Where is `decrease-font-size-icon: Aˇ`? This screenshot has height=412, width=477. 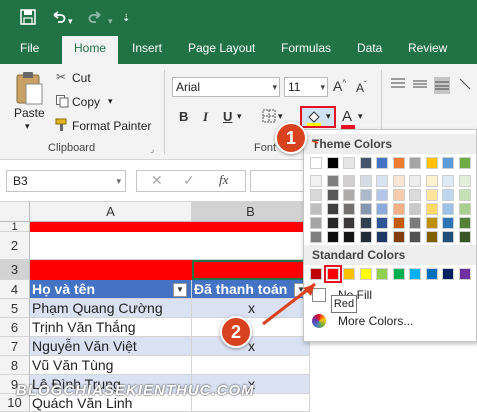 decrease-font-size-icon: Aˇ is located at coordinates (361, 87).